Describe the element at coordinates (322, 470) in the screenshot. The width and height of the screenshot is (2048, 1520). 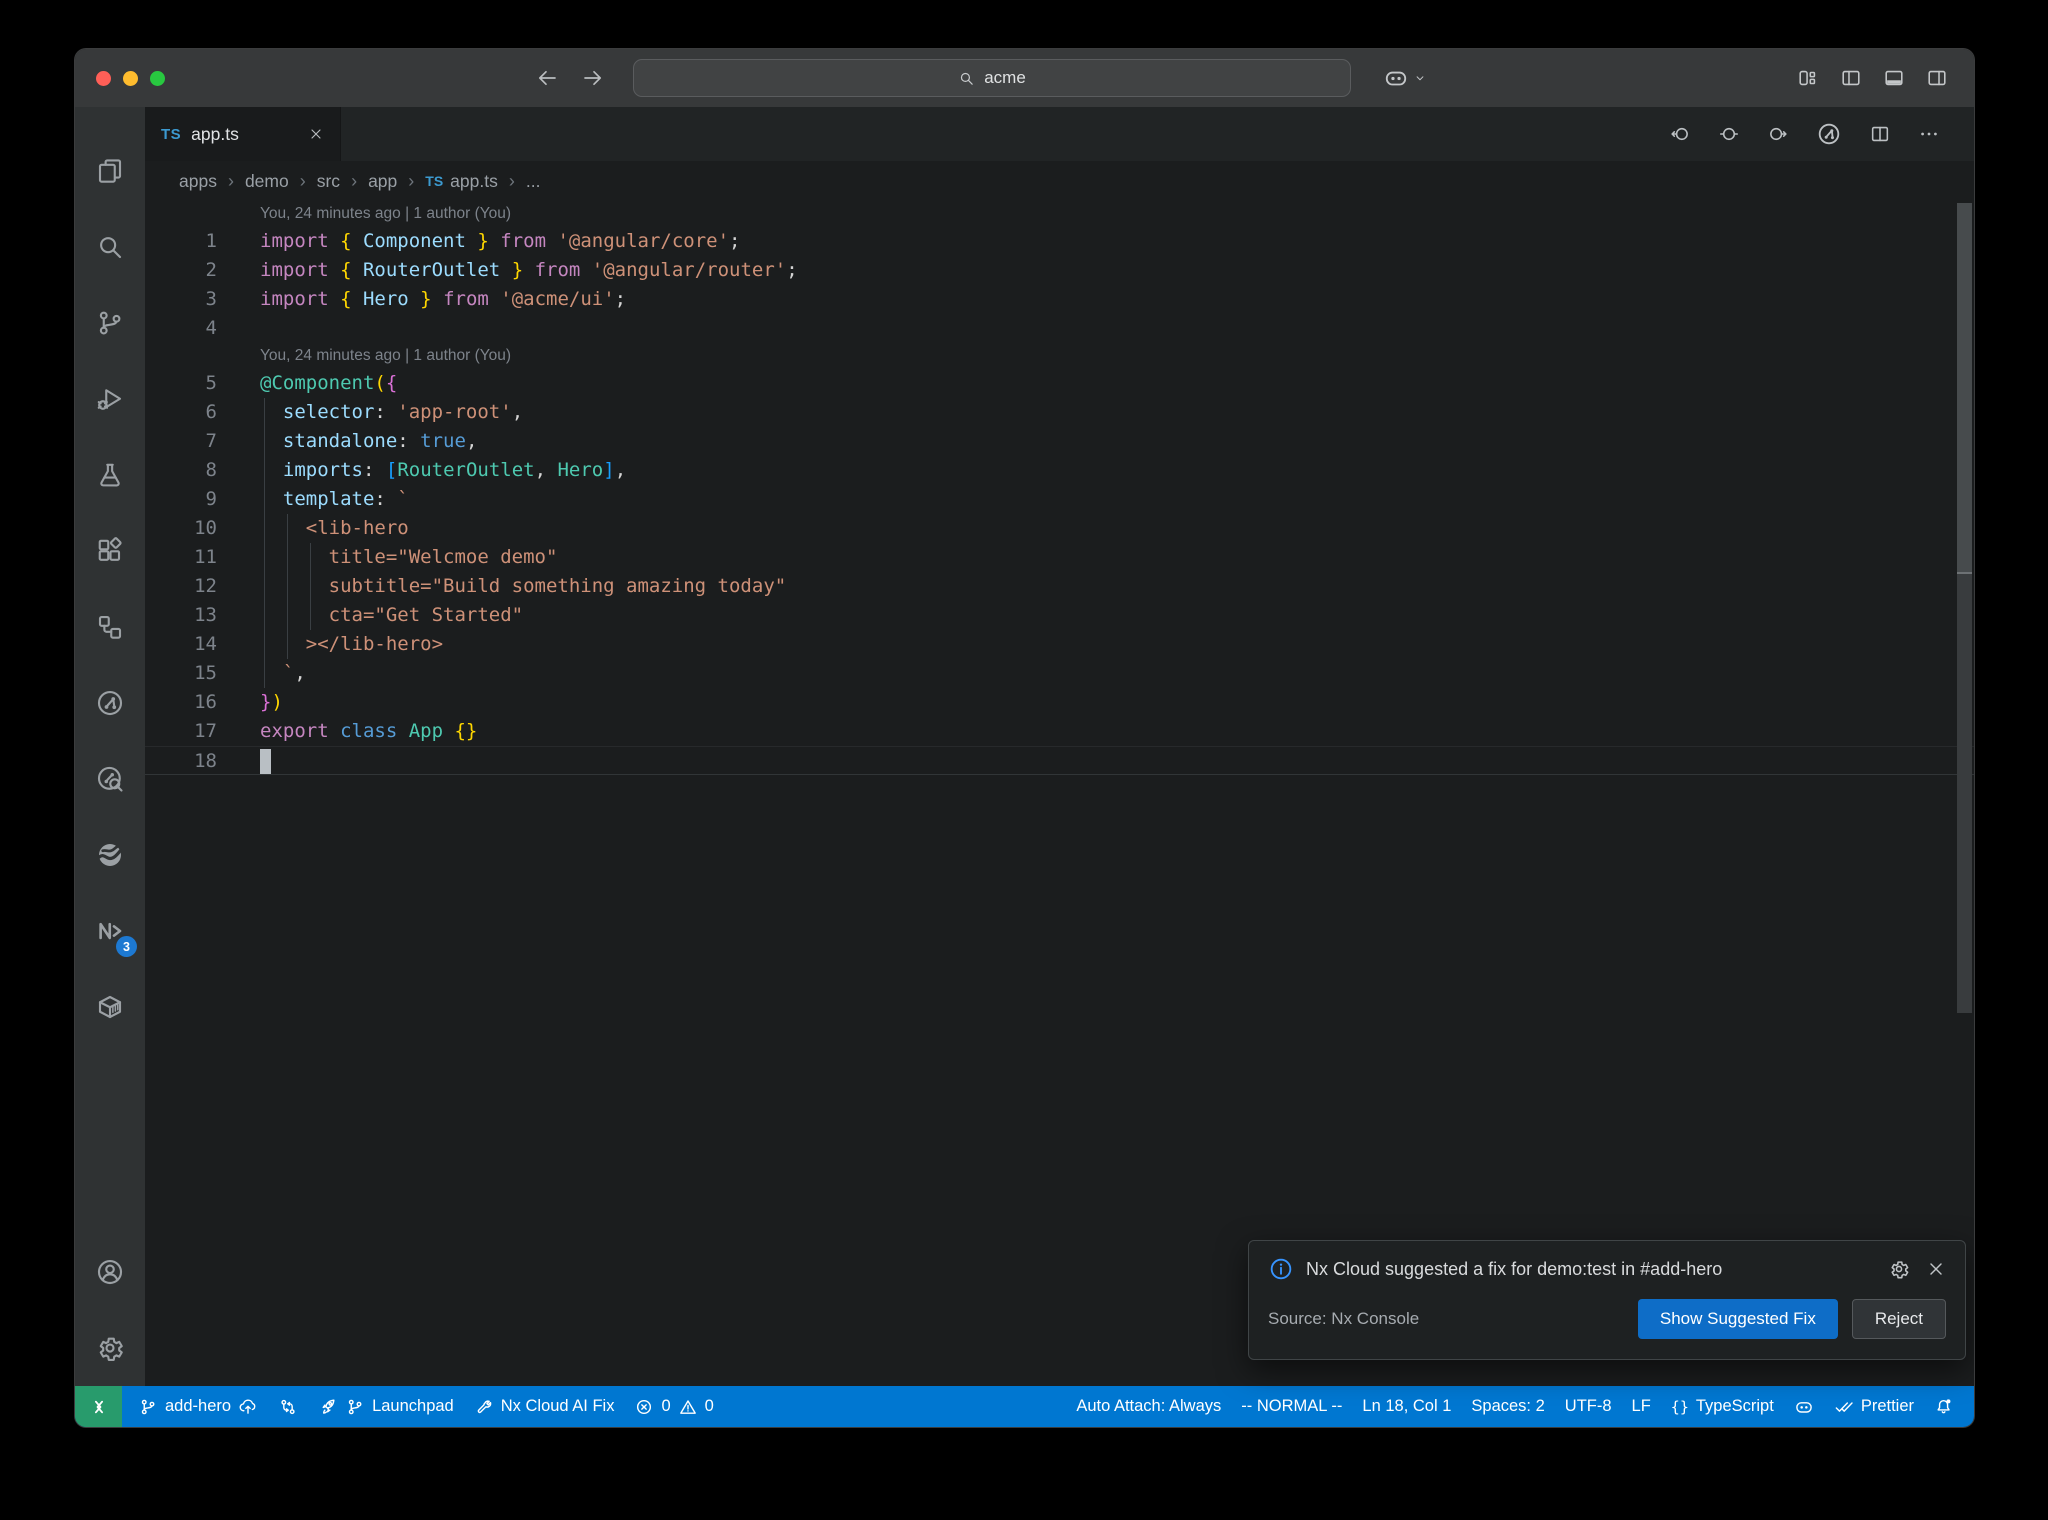
I see `code-token: imports` at that location.